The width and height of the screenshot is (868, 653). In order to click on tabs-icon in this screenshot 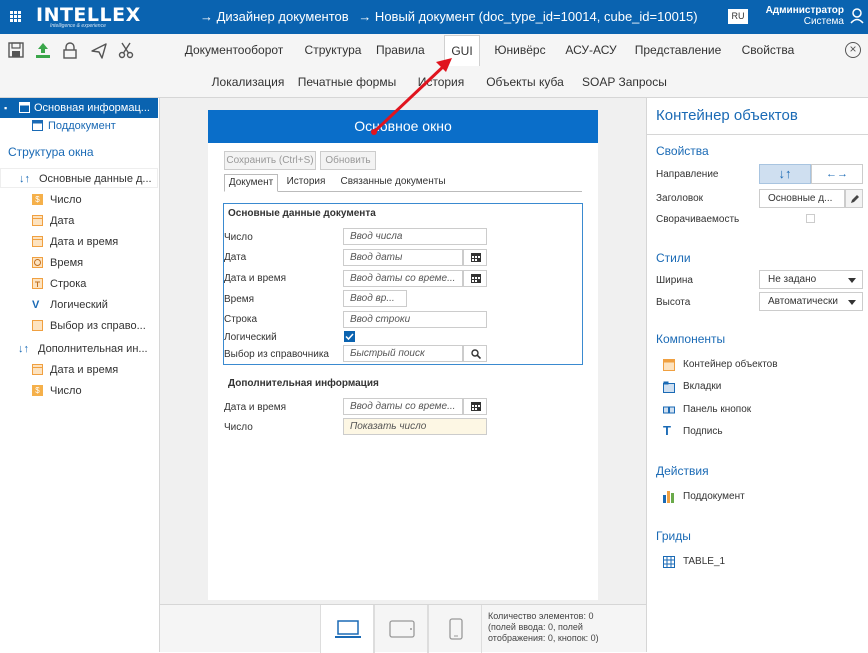, I will do `click(669, 387)`.